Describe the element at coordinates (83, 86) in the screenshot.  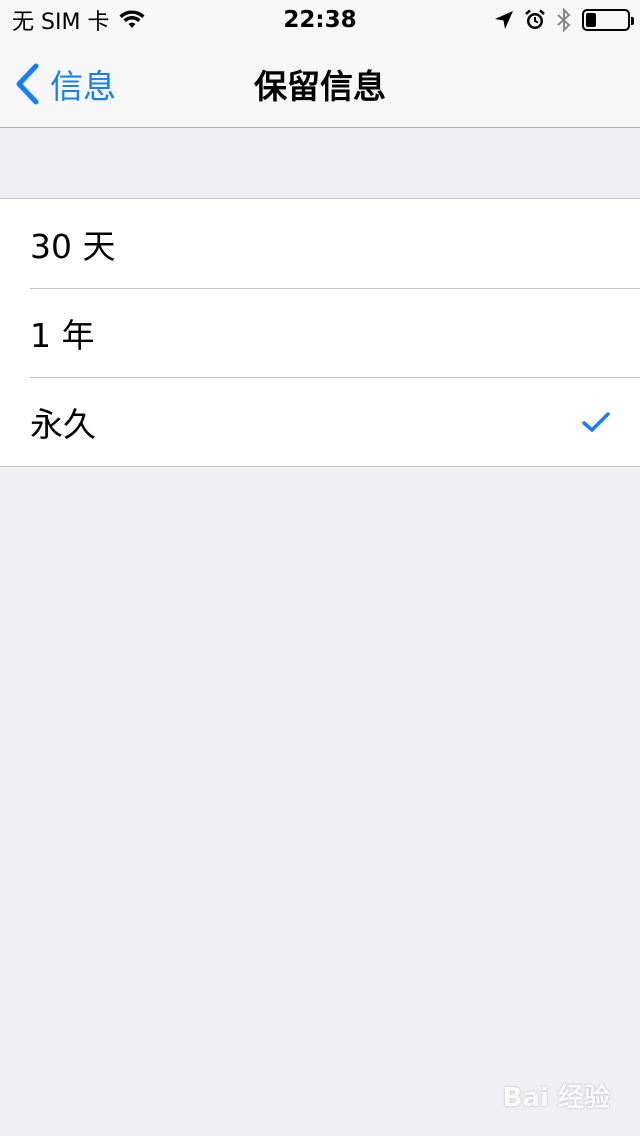
I see `back-button-label: 信息` at that location.